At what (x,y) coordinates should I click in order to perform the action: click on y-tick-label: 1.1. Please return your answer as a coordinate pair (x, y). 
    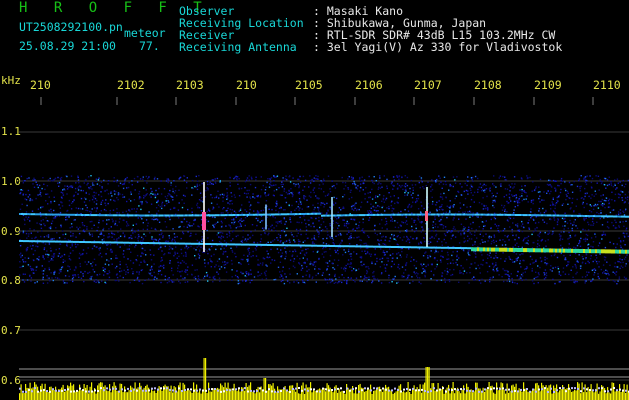
    Looking at the image, I should click on (11, 131).